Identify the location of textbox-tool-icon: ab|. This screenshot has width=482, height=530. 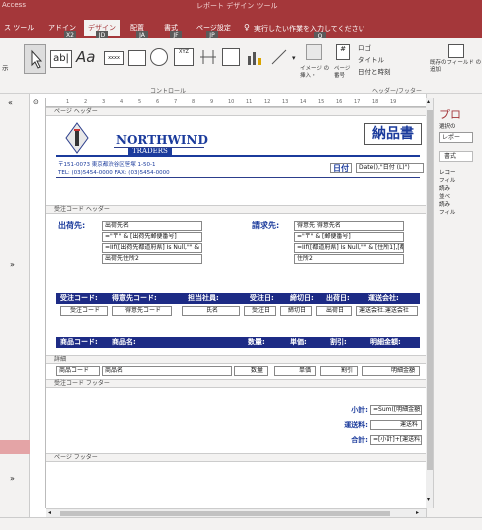
(61, 59).